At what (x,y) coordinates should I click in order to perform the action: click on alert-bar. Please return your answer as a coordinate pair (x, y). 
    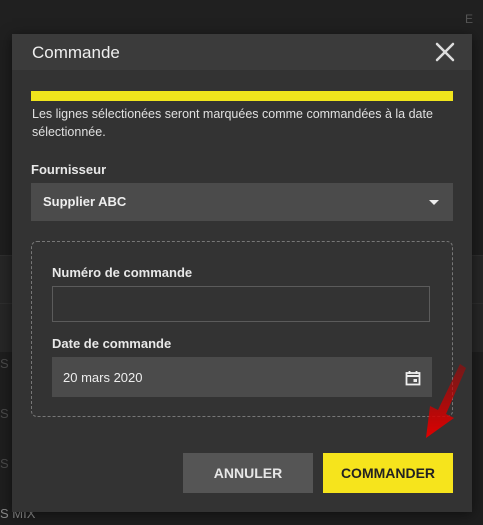
    Looking at the image, I should click on (242, 96).